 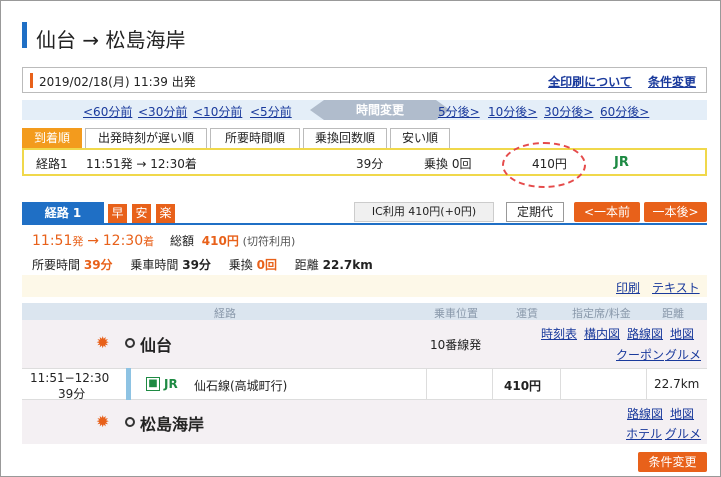 What do you see at coordinates (512, 111) in the screenshot?
I see `next-10-link: 10分後>` at bounding box center [512, 111].